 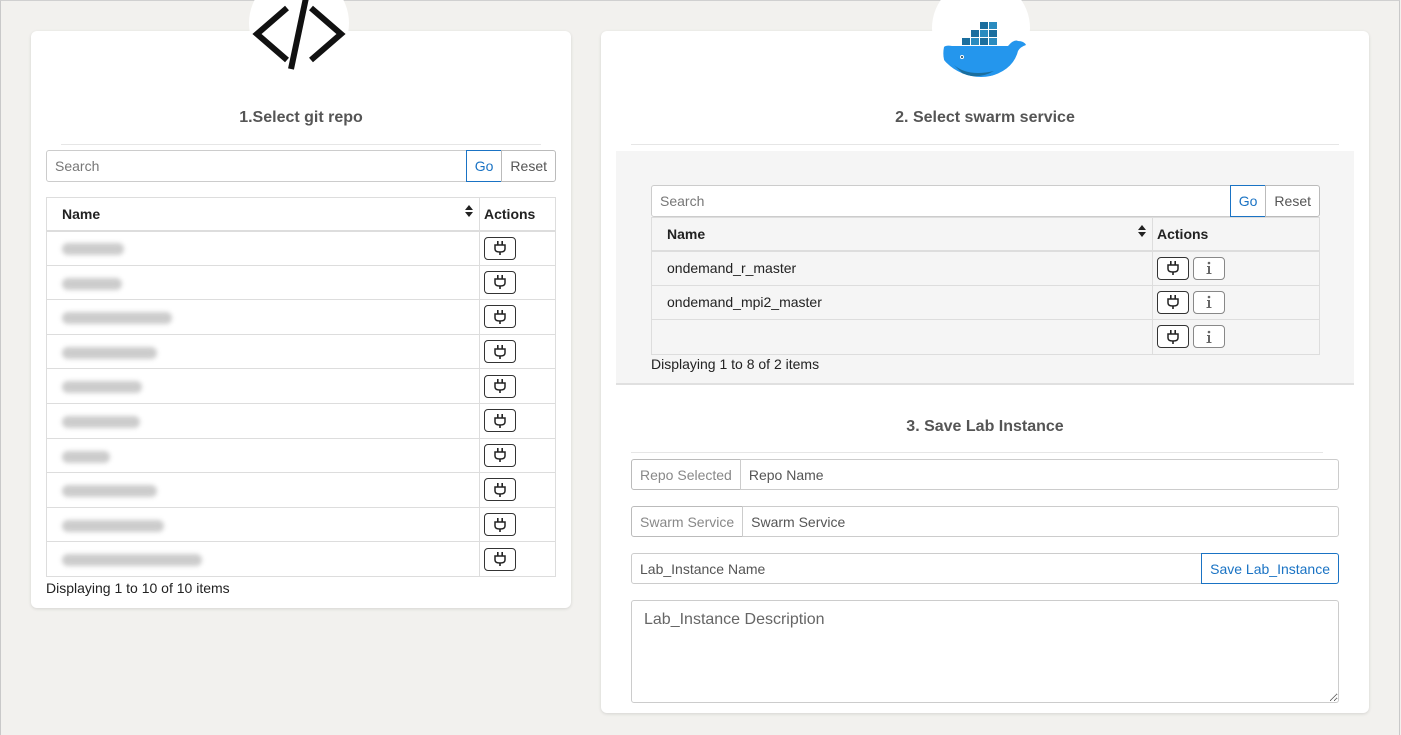 I want to click on table-row: ondemand_mpi2_master, so click(x=985, y=302).